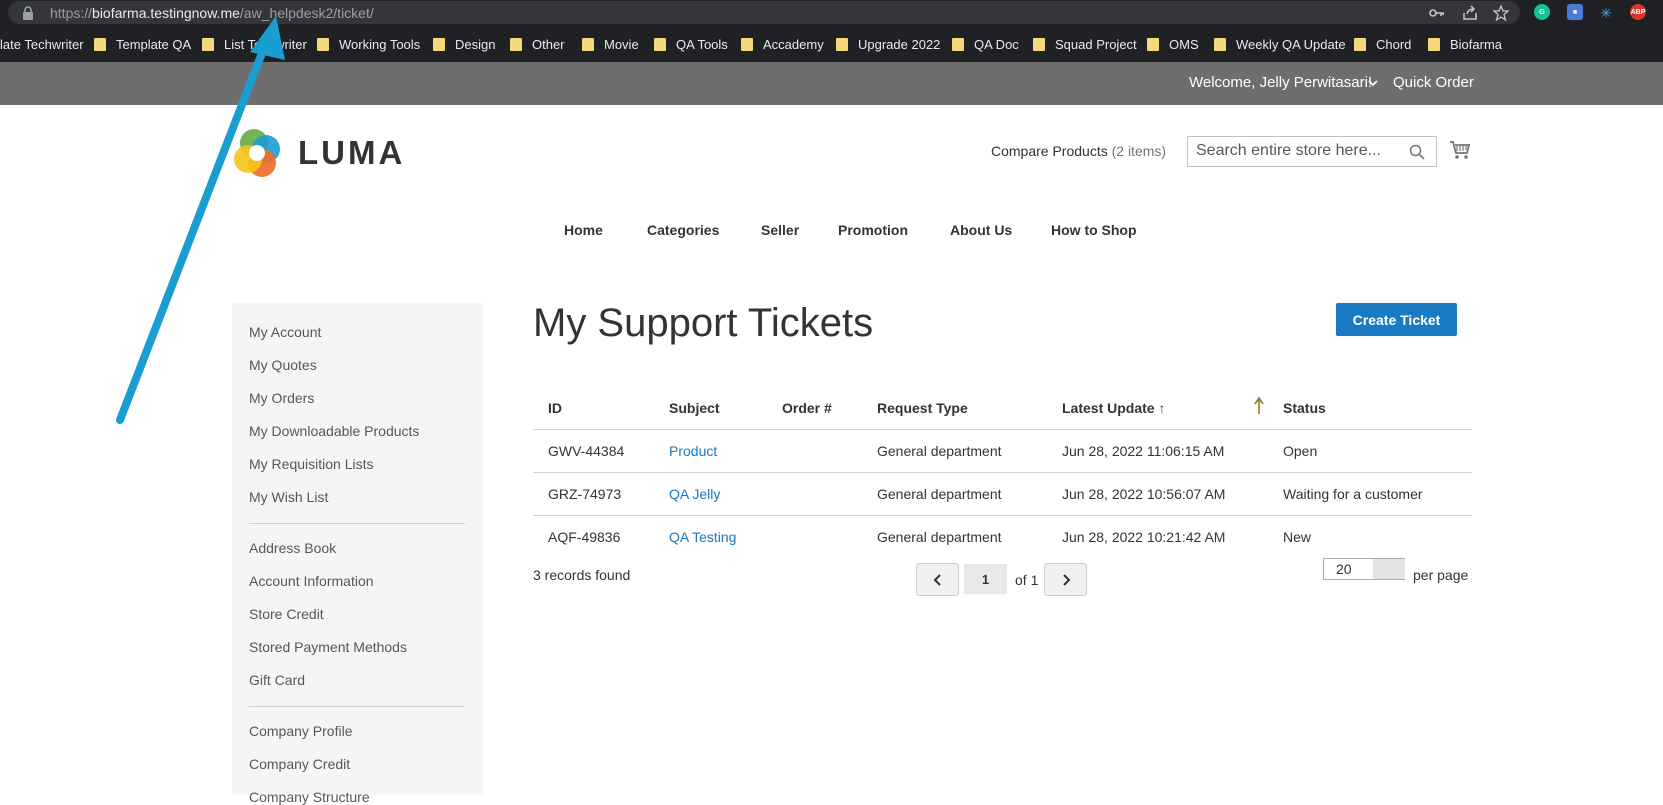  I want to click on sidebar-item-store-credit: Store Credit, so click(286, 614).